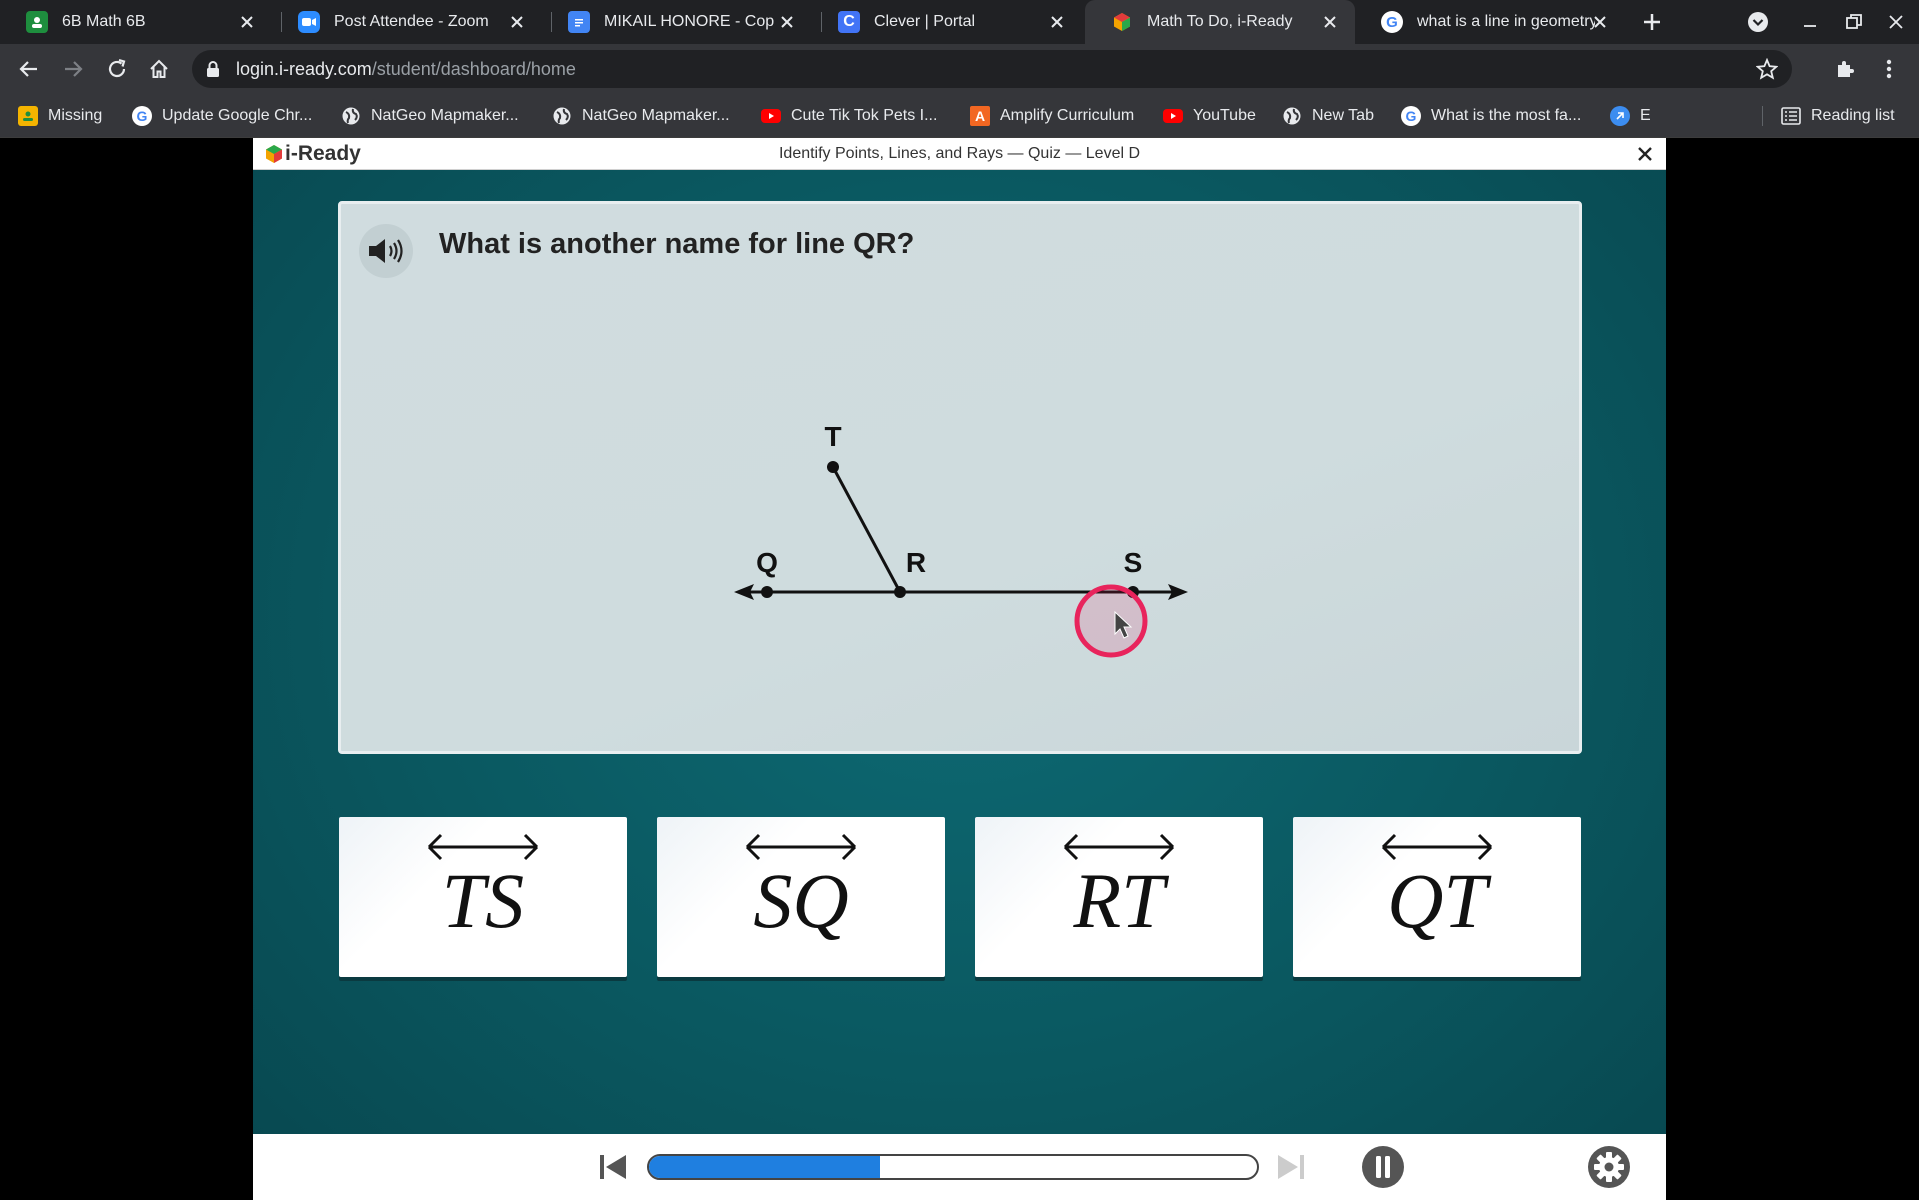 This screenshot has height=1200, width=1919. I want to click on reading-list-button: Reading list, so click(1838, 116).